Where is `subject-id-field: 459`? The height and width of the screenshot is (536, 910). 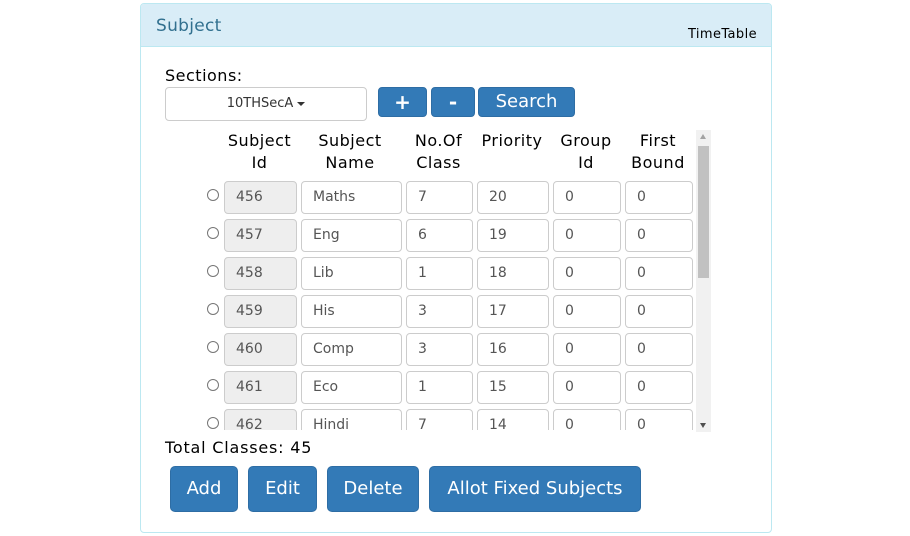
subject-id-field: 459 is located at coordinates (260, 311).